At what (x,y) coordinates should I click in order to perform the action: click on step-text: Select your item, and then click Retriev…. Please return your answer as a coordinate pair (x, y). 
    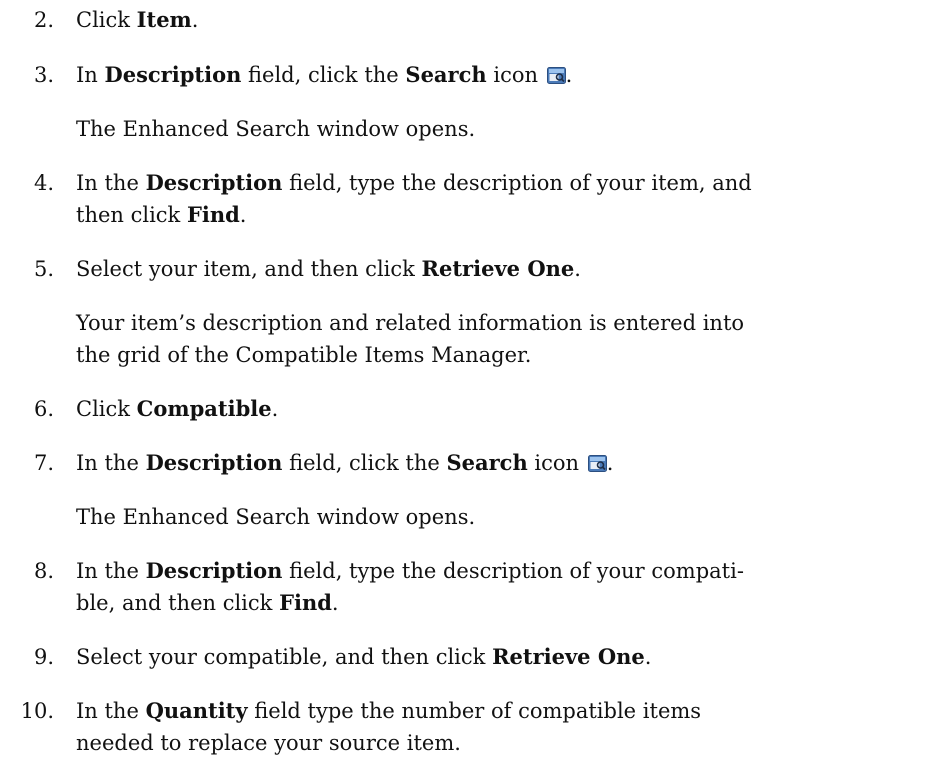
    Looking at the image, I should click on (328, 269).